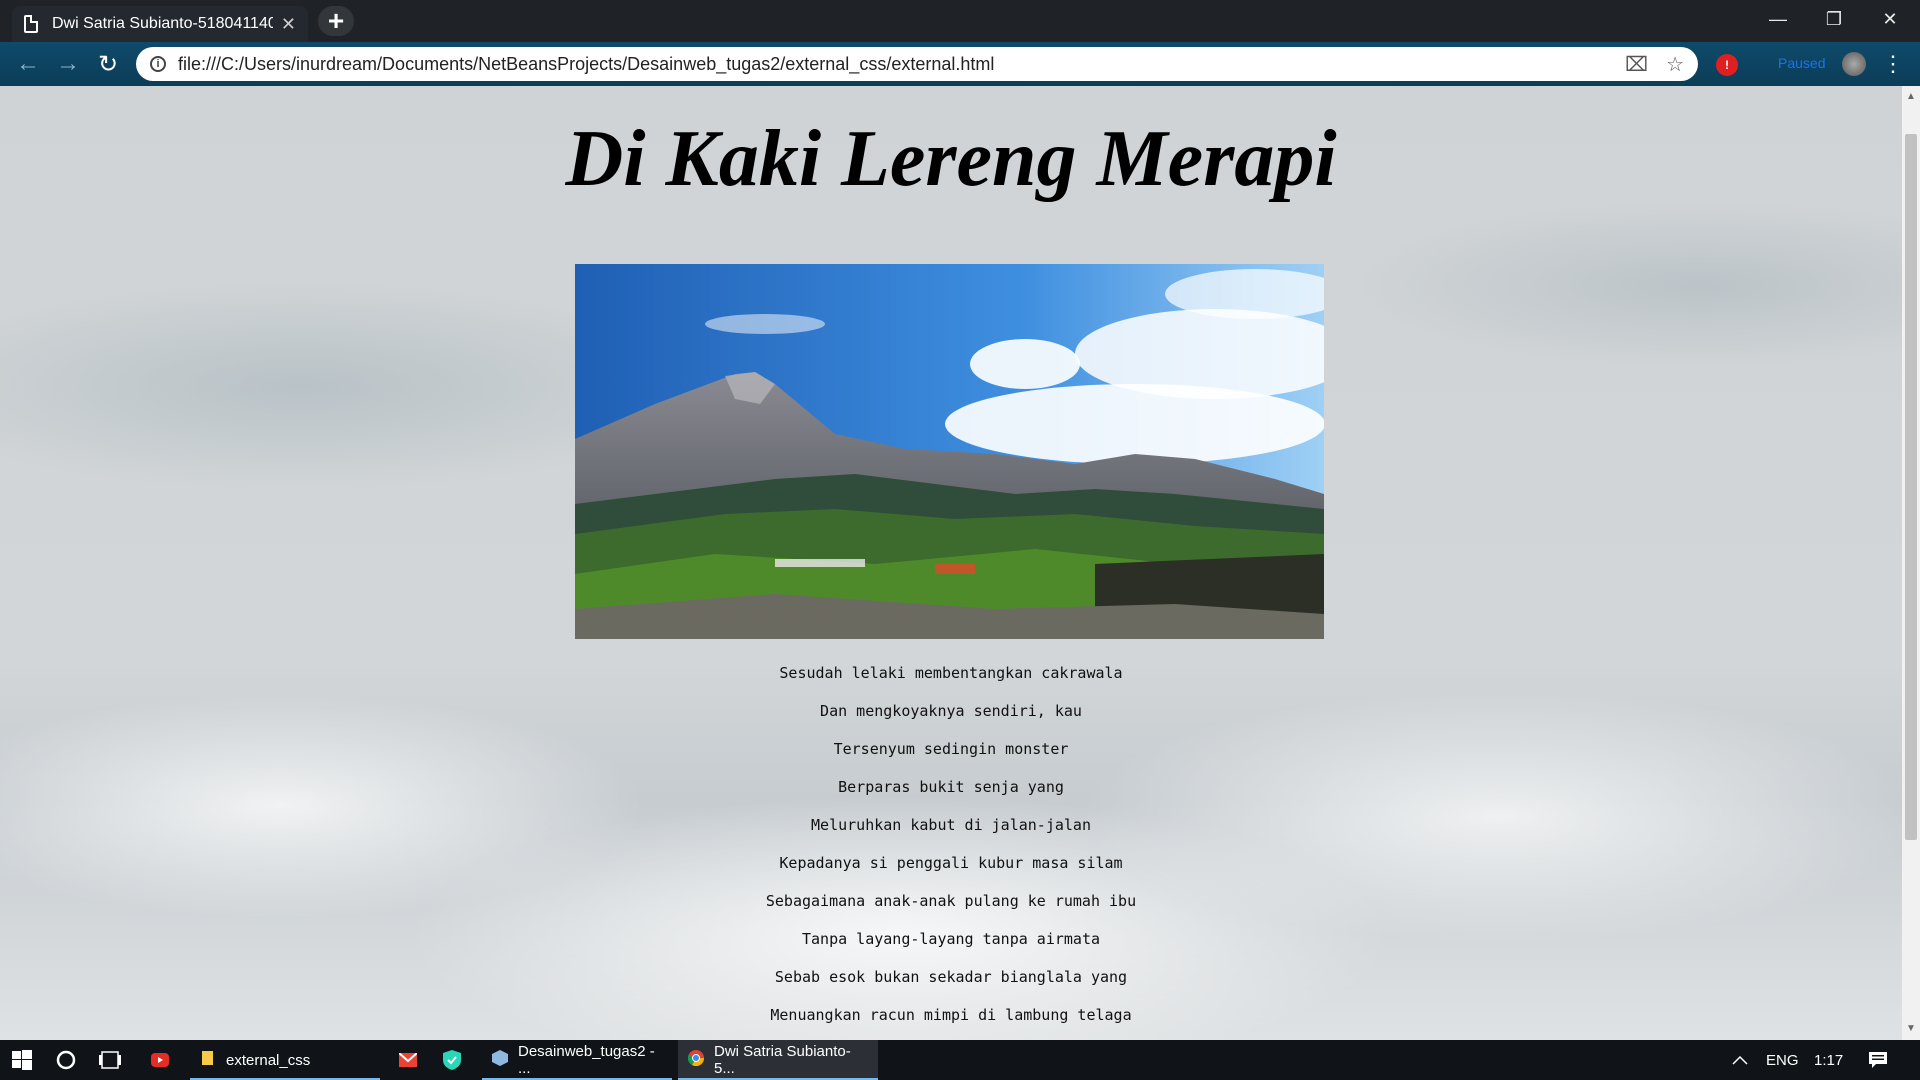 Image resolution: width=1920 pixels, height=1080 pixels. I want to click on poem-line: Meluruhkan kabut di jalan-jalan, so click(951, 825).